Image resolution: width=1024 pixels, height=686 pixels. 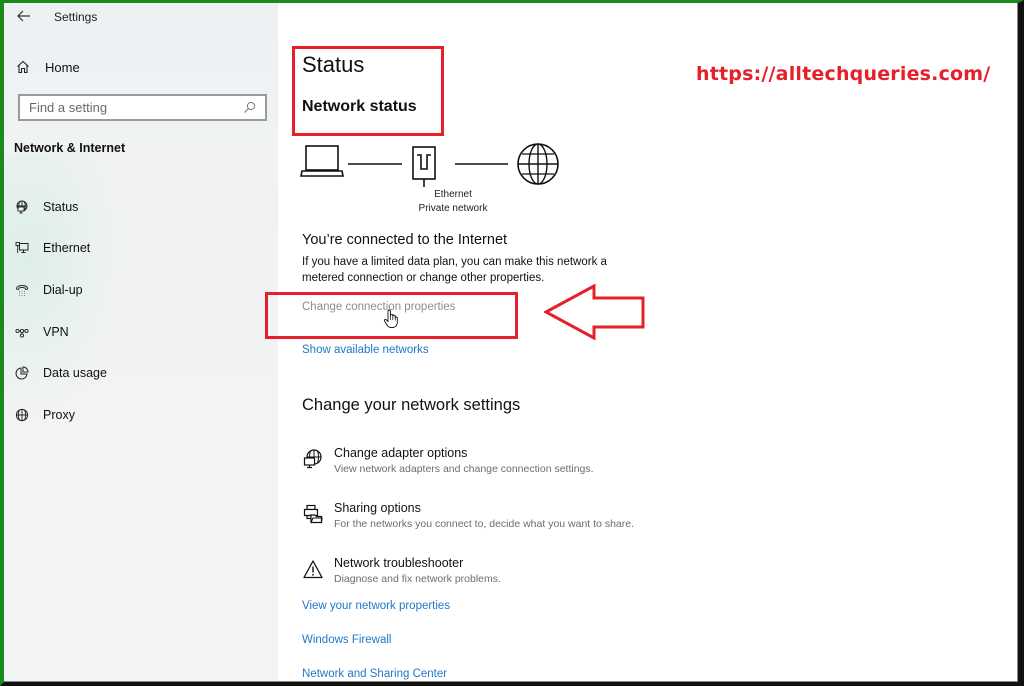 I want to click on setting-name: Network troubleshooter, so click(x=399, y=563).